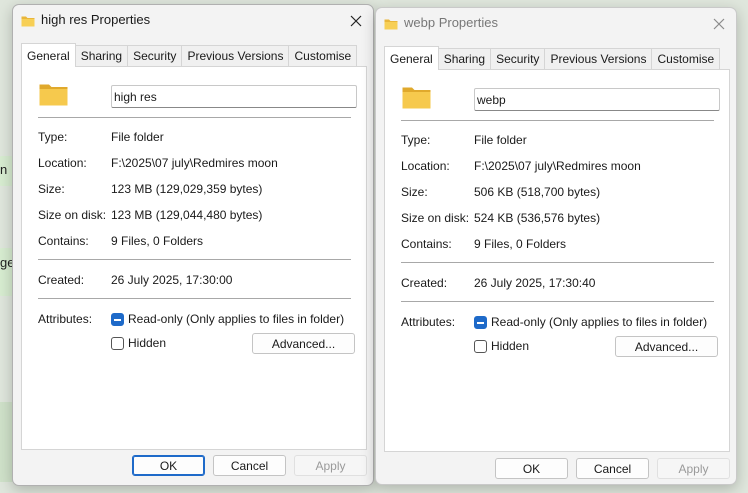 This screenshot has height=493, width=748. Describe the element at coordinates (187, 189) in the screenshot. I see `size-value: 123 MB (129,029,359 bytes)` at that location.